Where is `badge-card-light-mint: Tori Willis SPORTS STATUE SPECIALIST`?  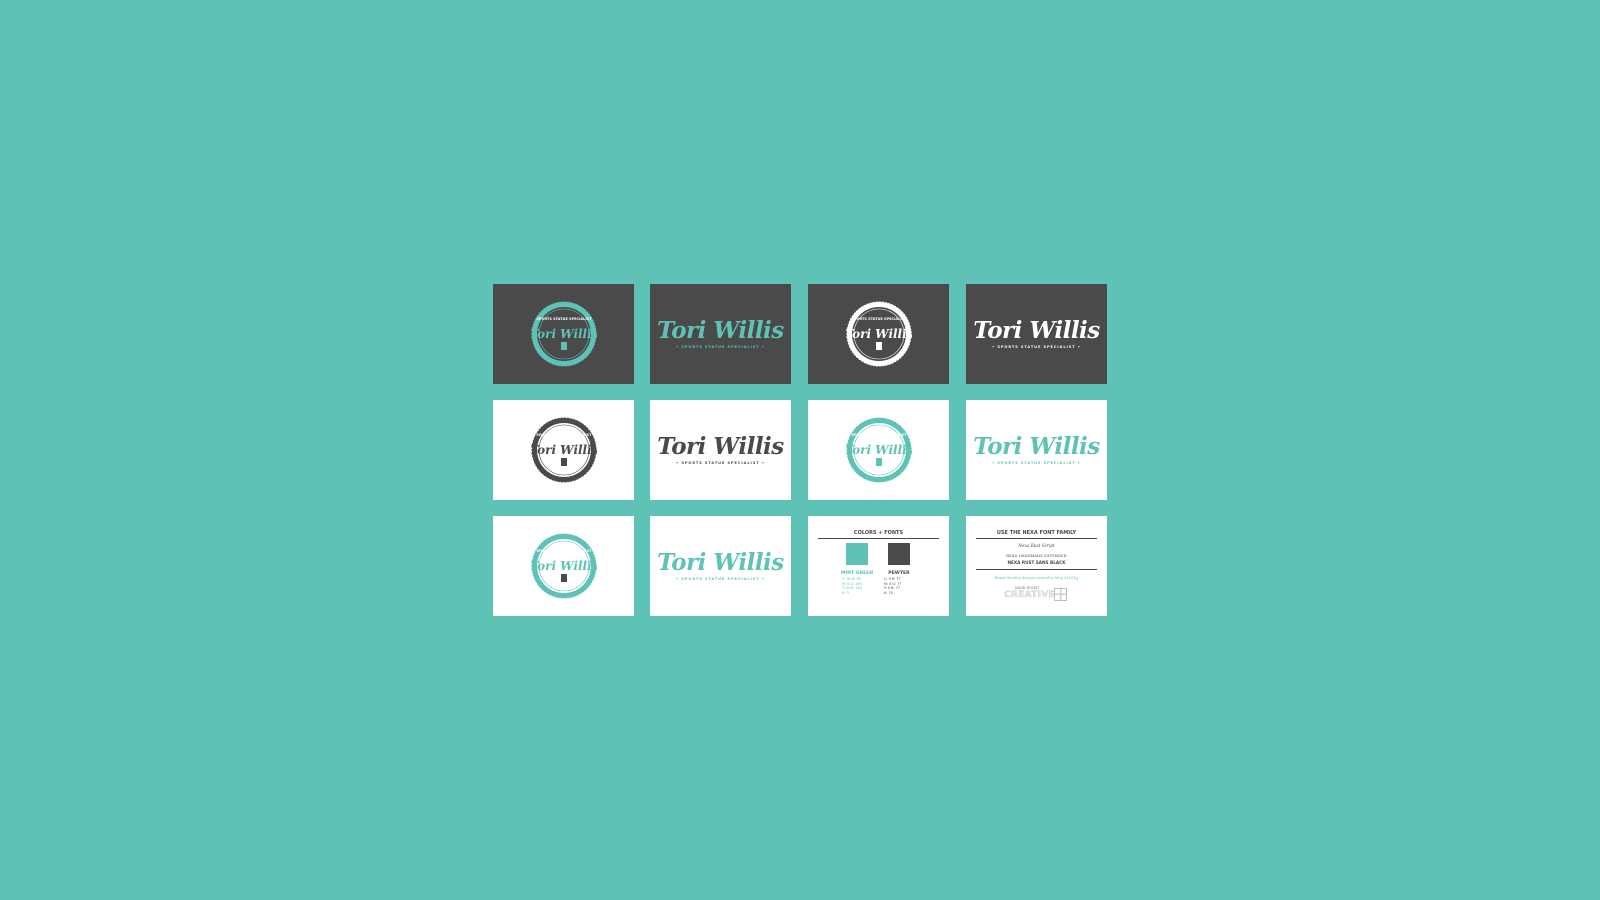 badge-card-light-mint: Tori Willis SPORTS STATUE SPECIALIST is located at coordinates (563, 566).